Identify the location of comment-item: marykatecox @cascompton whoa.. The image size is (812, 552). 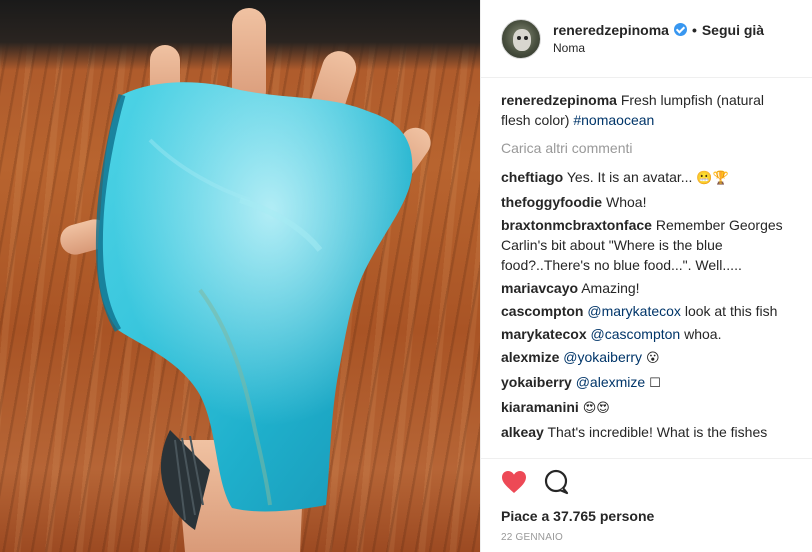
(646, 334).